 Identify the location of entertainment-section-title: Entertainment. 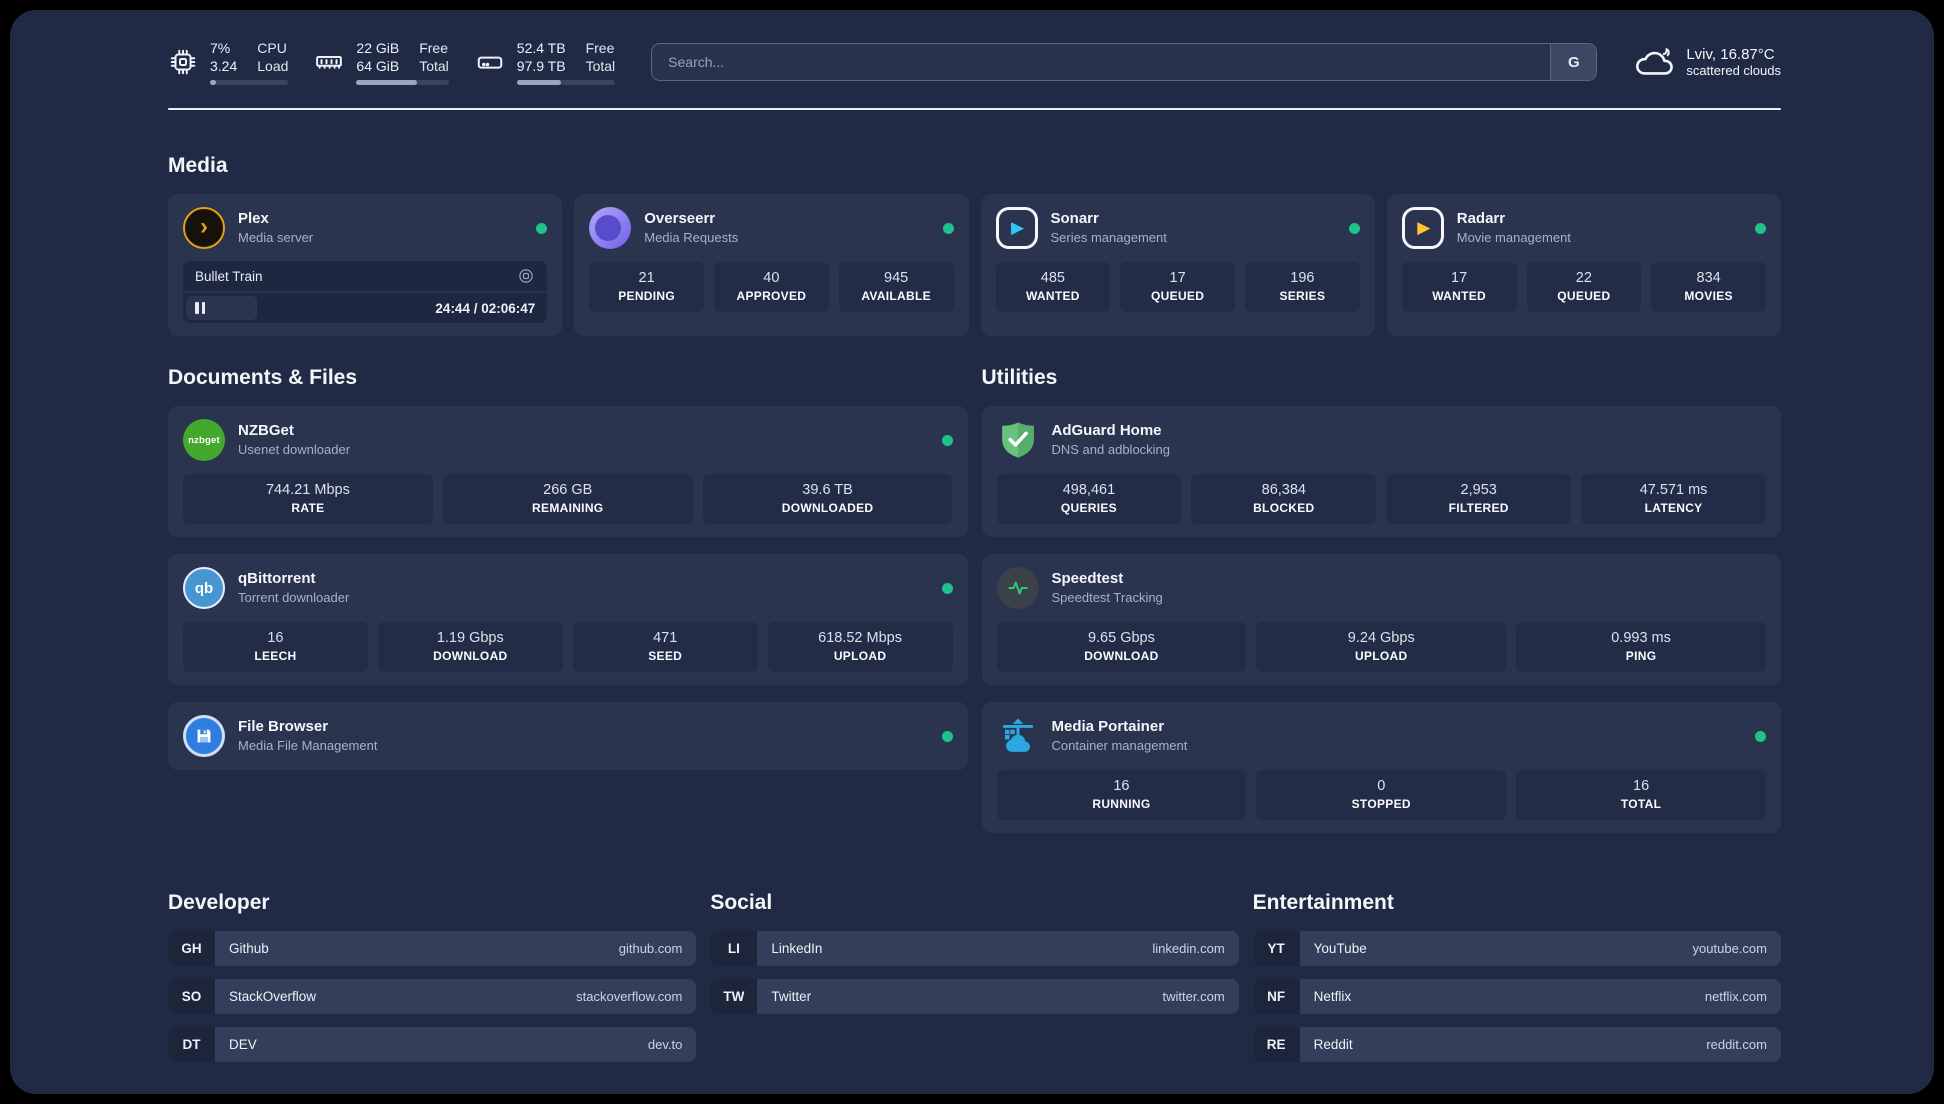
(1323, 902).